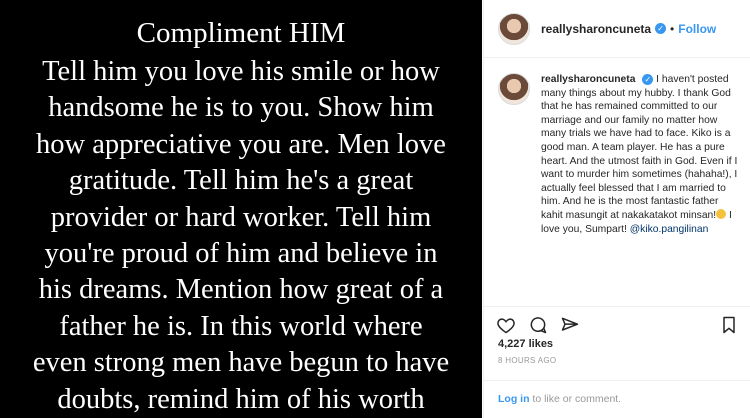 The height and width of the screenshot is (418, 750). I want to click on image-line: his dreams. Mention how great of a, so click(241, 290).